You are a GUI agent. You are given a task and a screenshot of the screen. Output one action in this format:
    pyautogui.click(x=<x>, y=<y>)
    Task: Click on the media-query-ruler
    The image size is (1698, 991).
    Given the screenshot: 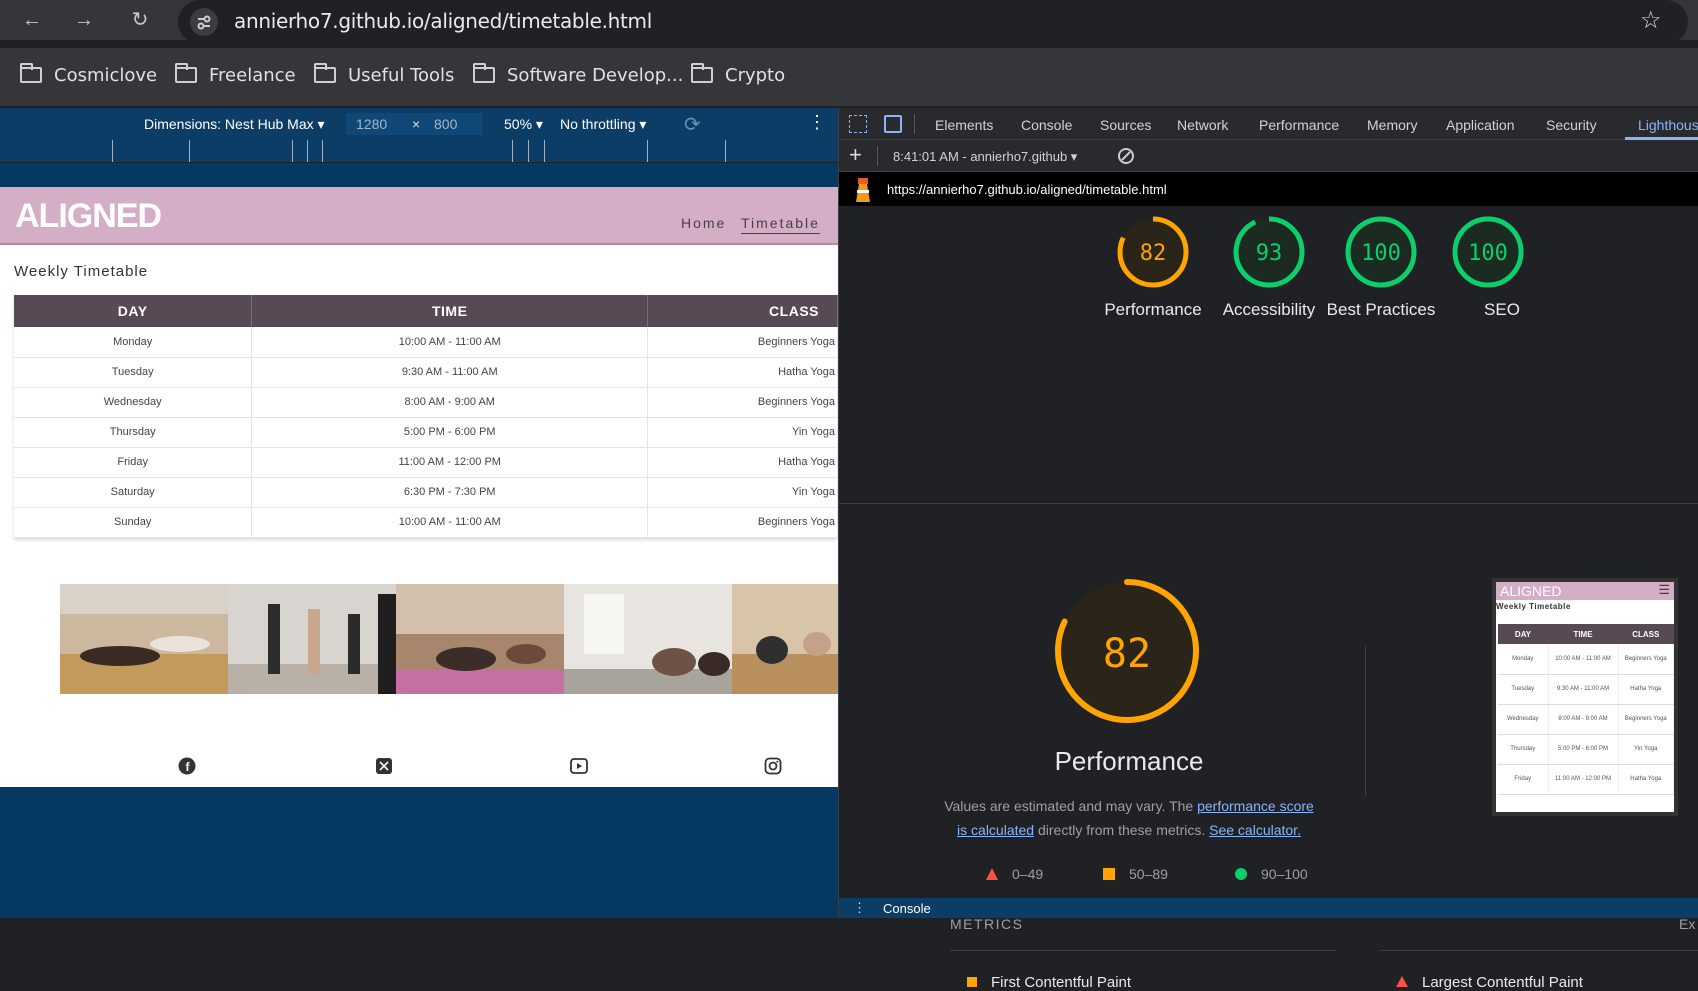 What is the action you would take?
    pyautogui.click(x=419, y=151)
    